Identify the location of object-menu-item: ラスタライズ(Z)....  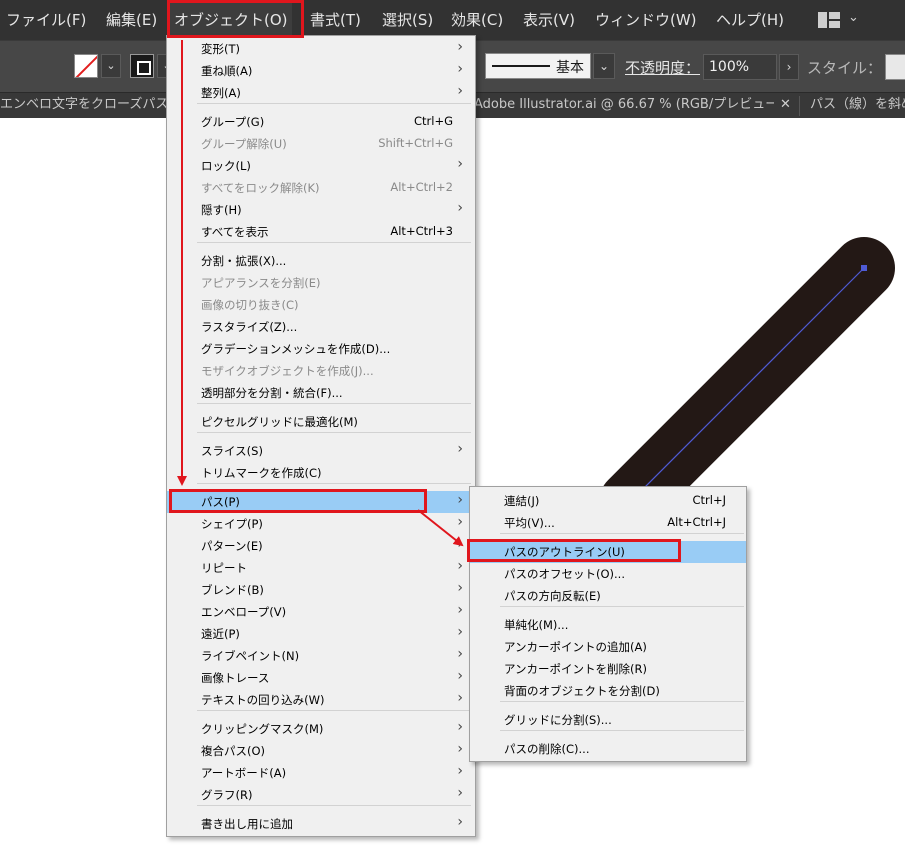
(321, 327).